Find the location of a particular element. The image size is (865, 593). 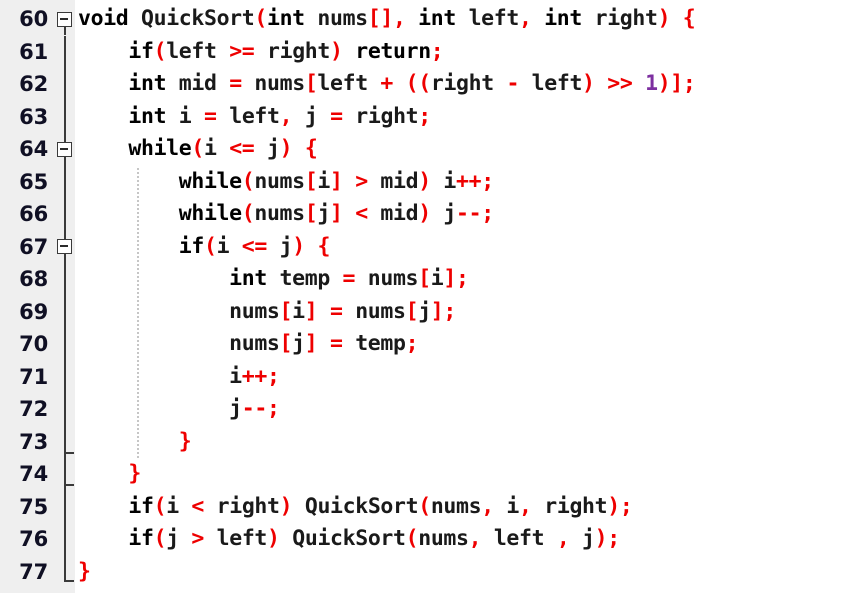

token-op: } is located at coordinates (134, 473).